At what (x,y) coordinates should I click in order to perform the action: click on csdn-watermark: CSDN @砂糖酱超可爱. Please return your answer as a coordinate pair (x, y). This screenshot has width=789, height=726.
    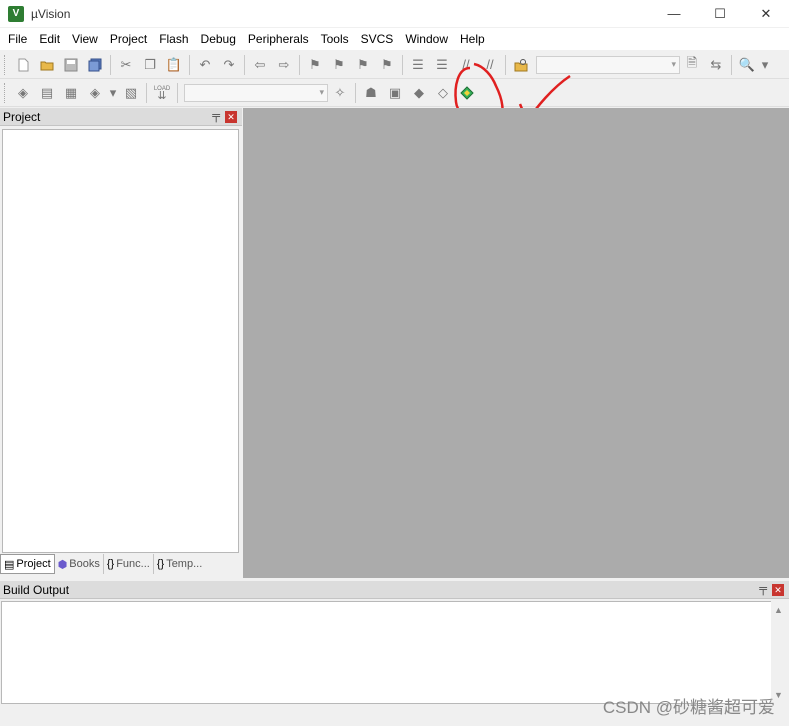
    Looking at the image, I should click on (688, 707).